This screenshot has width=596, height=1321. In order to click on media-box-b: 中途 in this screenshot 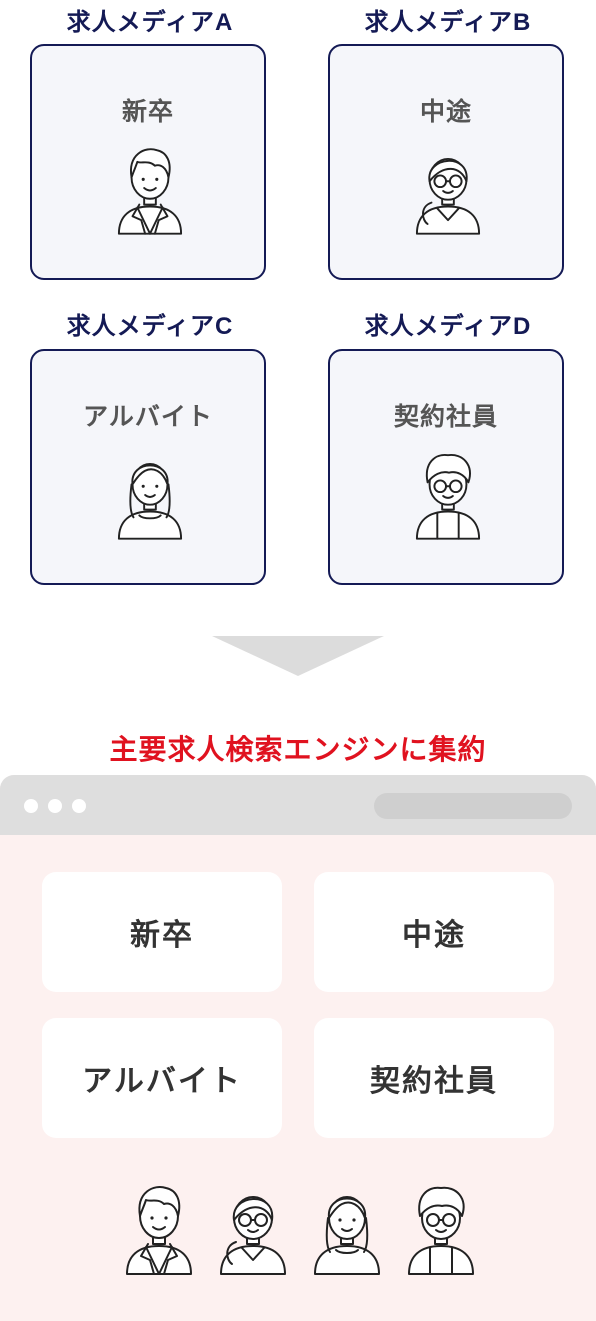, I will do `click(446, 162)`.